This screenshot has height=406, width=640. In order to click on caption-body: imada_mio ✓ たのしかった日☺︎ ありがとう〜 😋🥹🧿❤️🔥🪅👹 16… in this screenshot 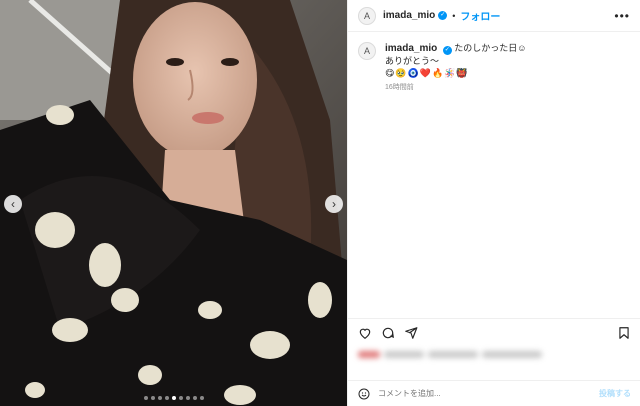, I will do `click(455, 68)`.